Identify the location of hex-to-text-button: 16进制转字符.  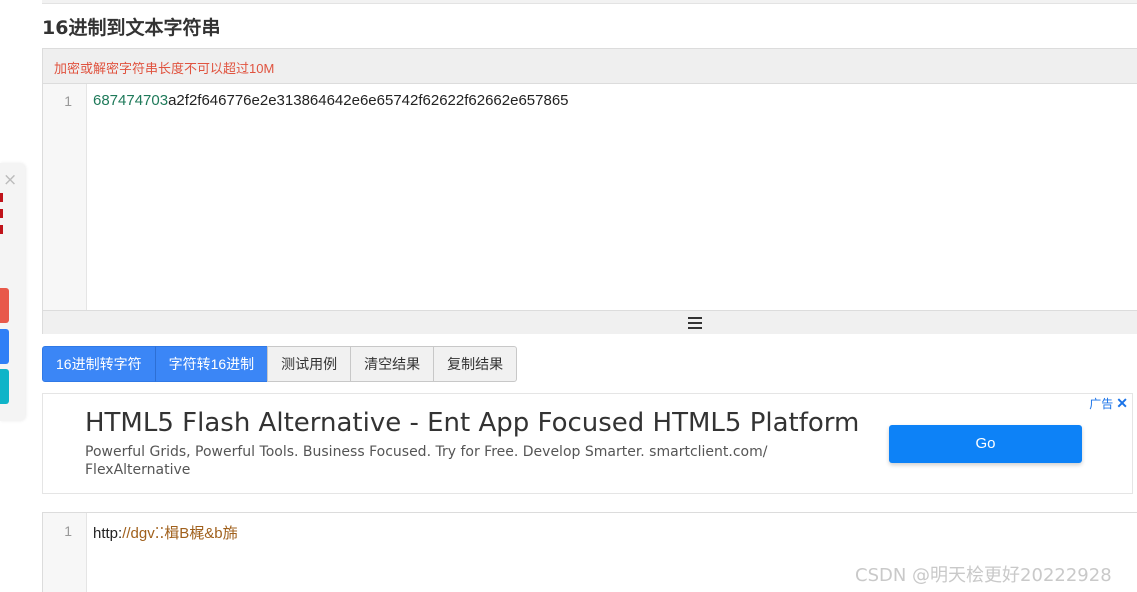
(99, 364).